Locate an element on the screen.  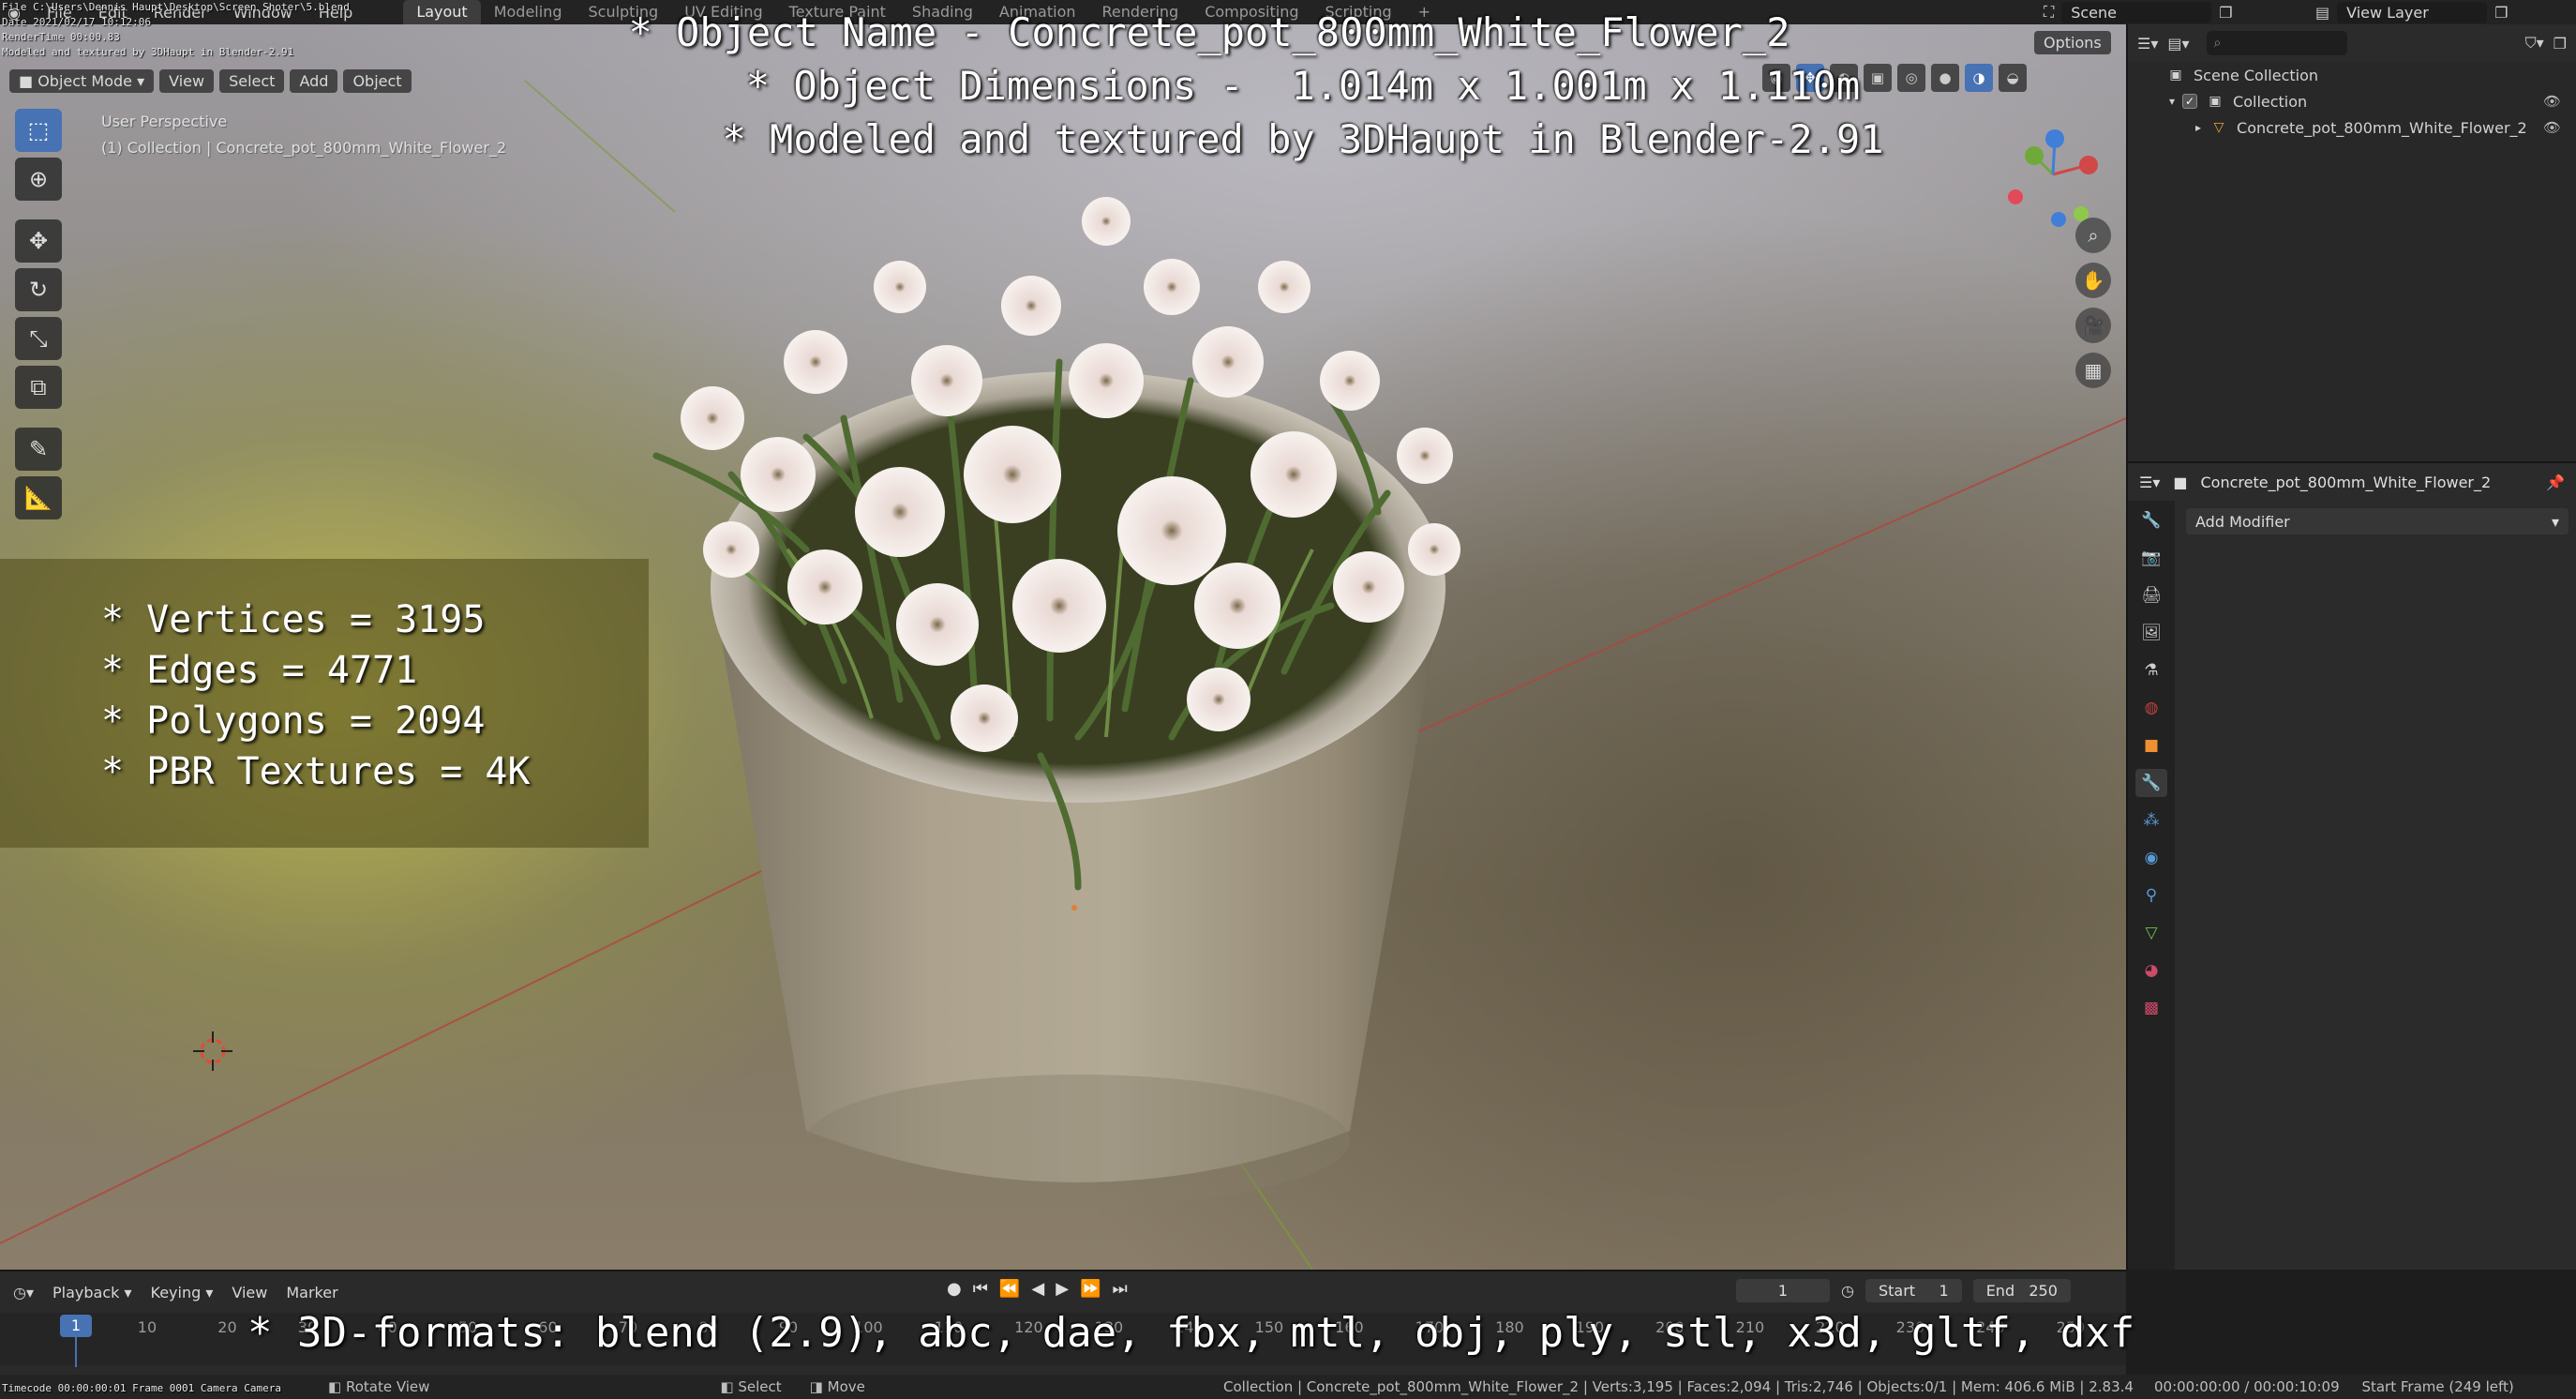
add-modifier-dropdown: Add Modifier ▾ is located at coordinates (2377, 521).